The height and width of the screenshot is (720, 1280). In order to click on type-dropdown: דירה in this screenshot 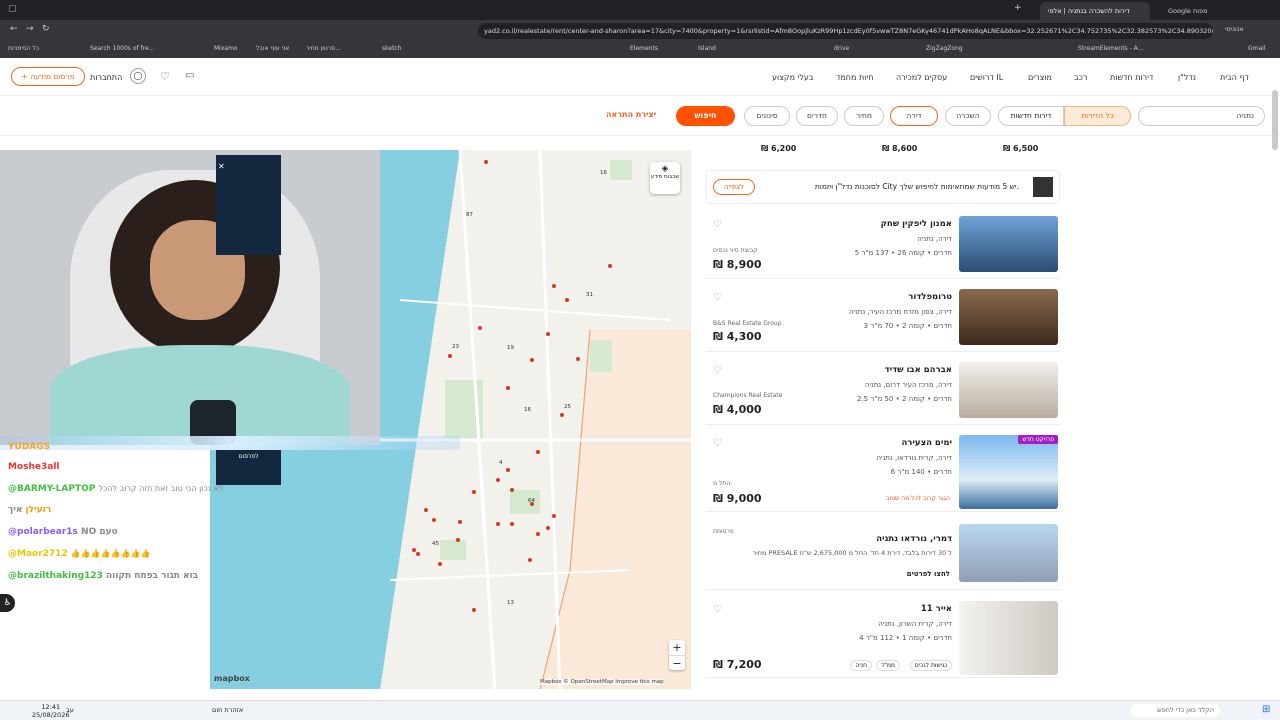, I will do `click(914, 116)`.